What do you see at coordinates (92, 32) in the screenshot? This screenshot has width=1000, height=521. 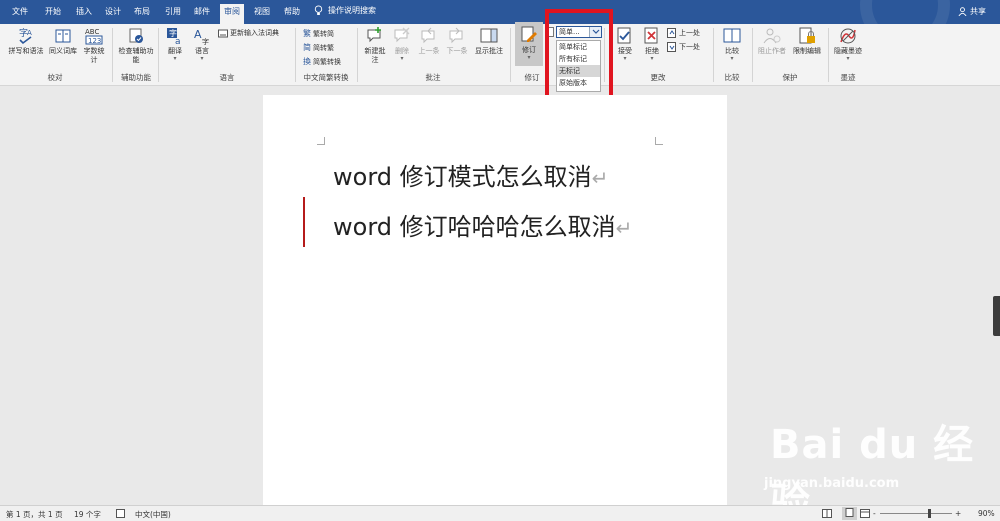 I see `svg-text: ABC` at bounding box center [92, 32].